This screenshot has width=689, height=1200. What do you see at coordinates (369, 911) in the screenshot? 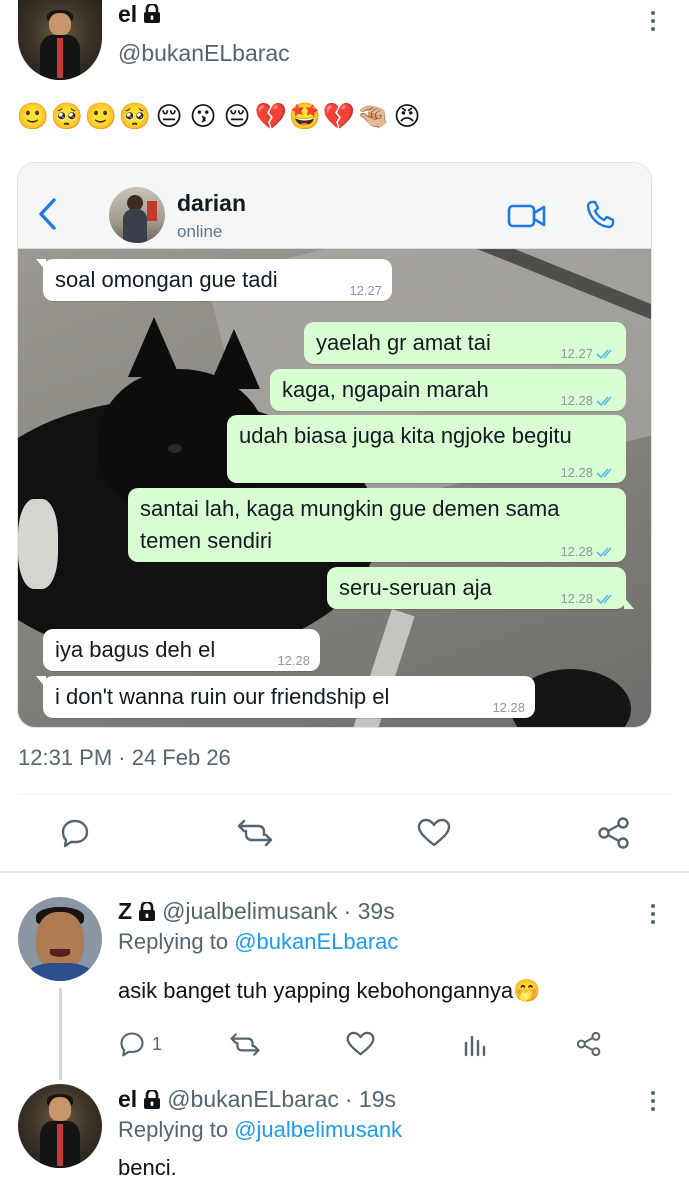
I see `reply-age: · 39s` at bounding box center [369, 911].